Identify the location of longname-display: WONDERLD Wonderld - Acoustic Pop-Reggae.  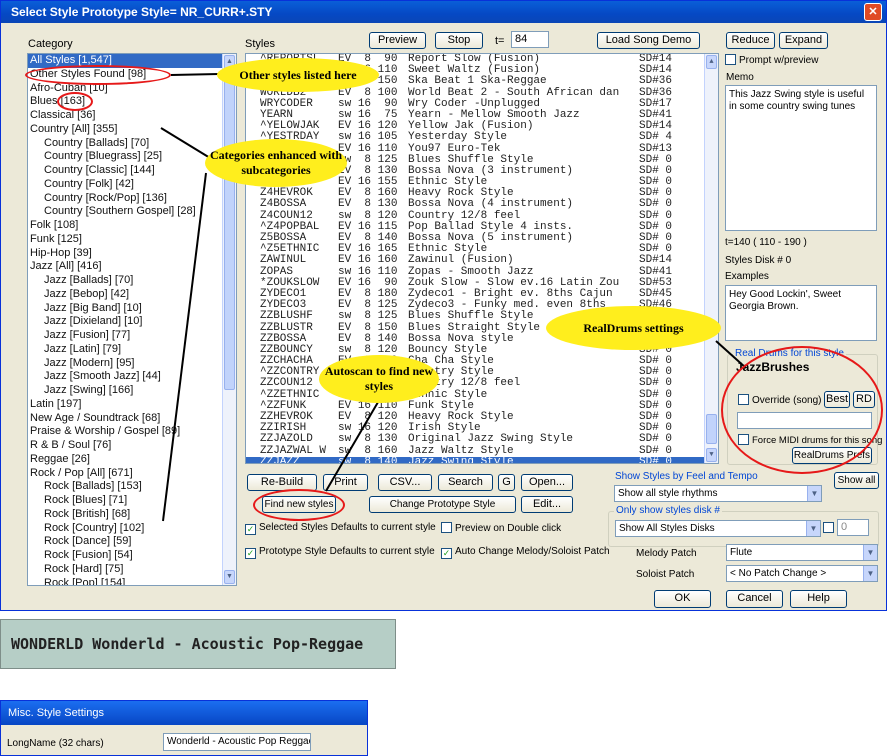
(198, 644).